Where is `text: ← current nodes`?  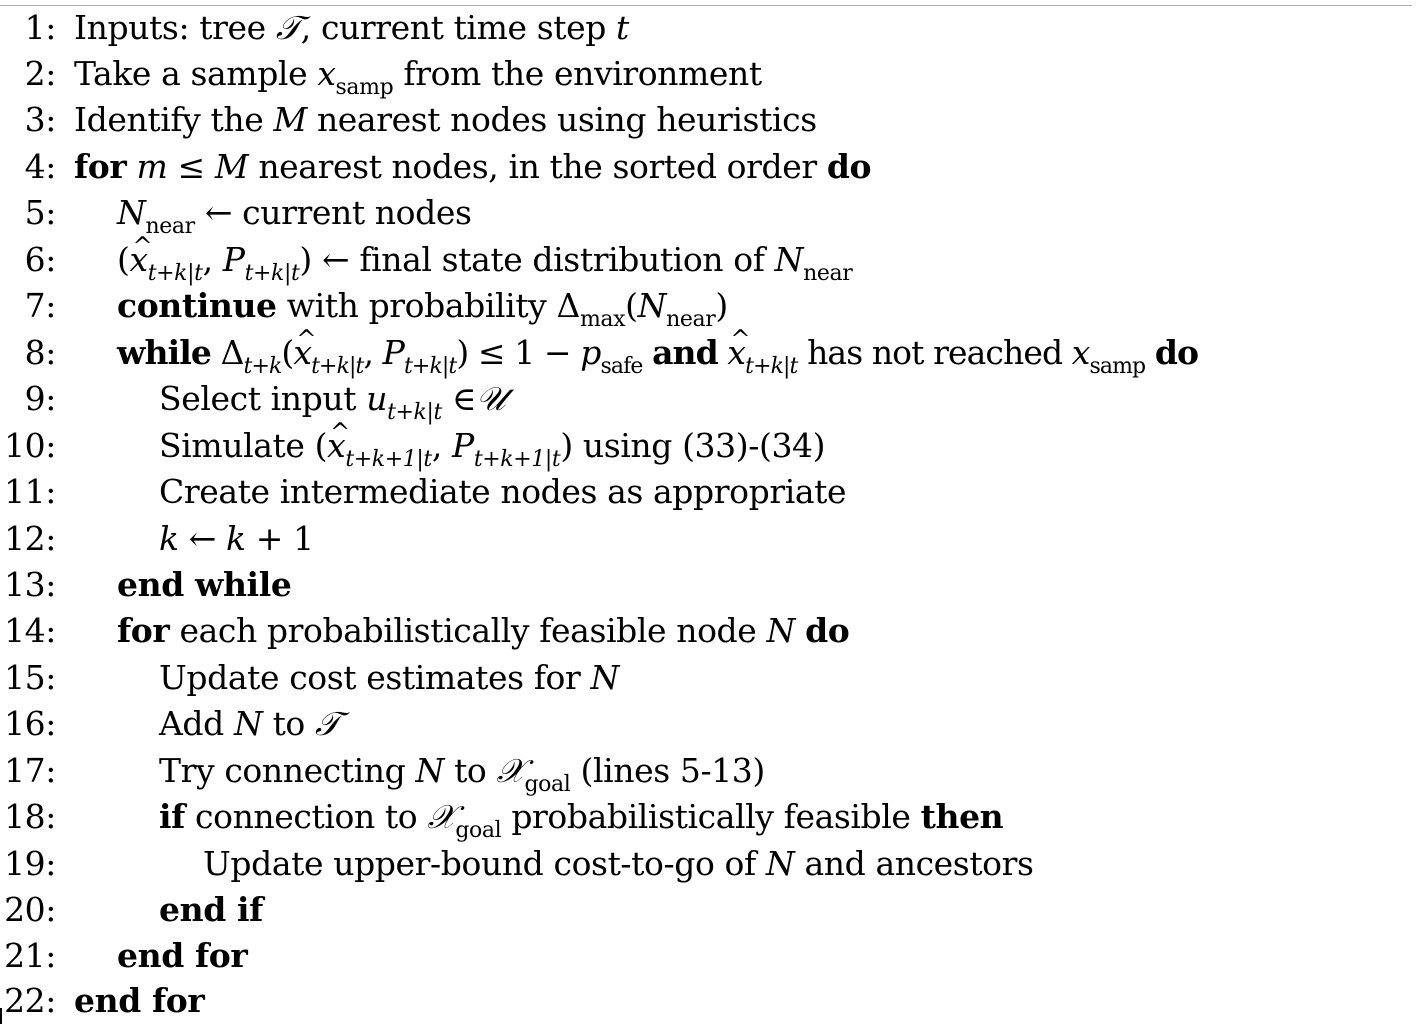
text: ← current nodes is located at coordinates (338, 212).